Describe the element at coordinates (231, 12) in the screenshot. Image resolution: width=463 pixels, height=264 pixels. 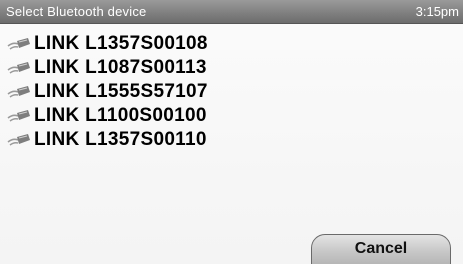
I see `title-bar: Select Bluetooth device 3:15pm` at that location.